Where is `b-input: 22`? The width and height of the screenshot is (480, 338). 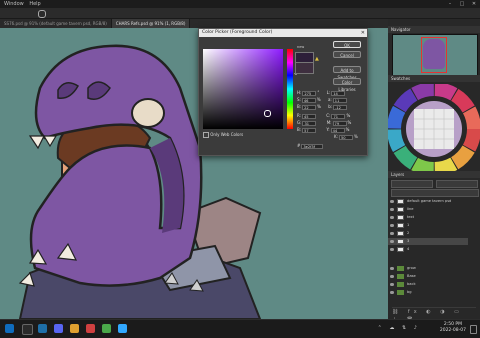 b-input: 22 is located at coordinates (309, 107).